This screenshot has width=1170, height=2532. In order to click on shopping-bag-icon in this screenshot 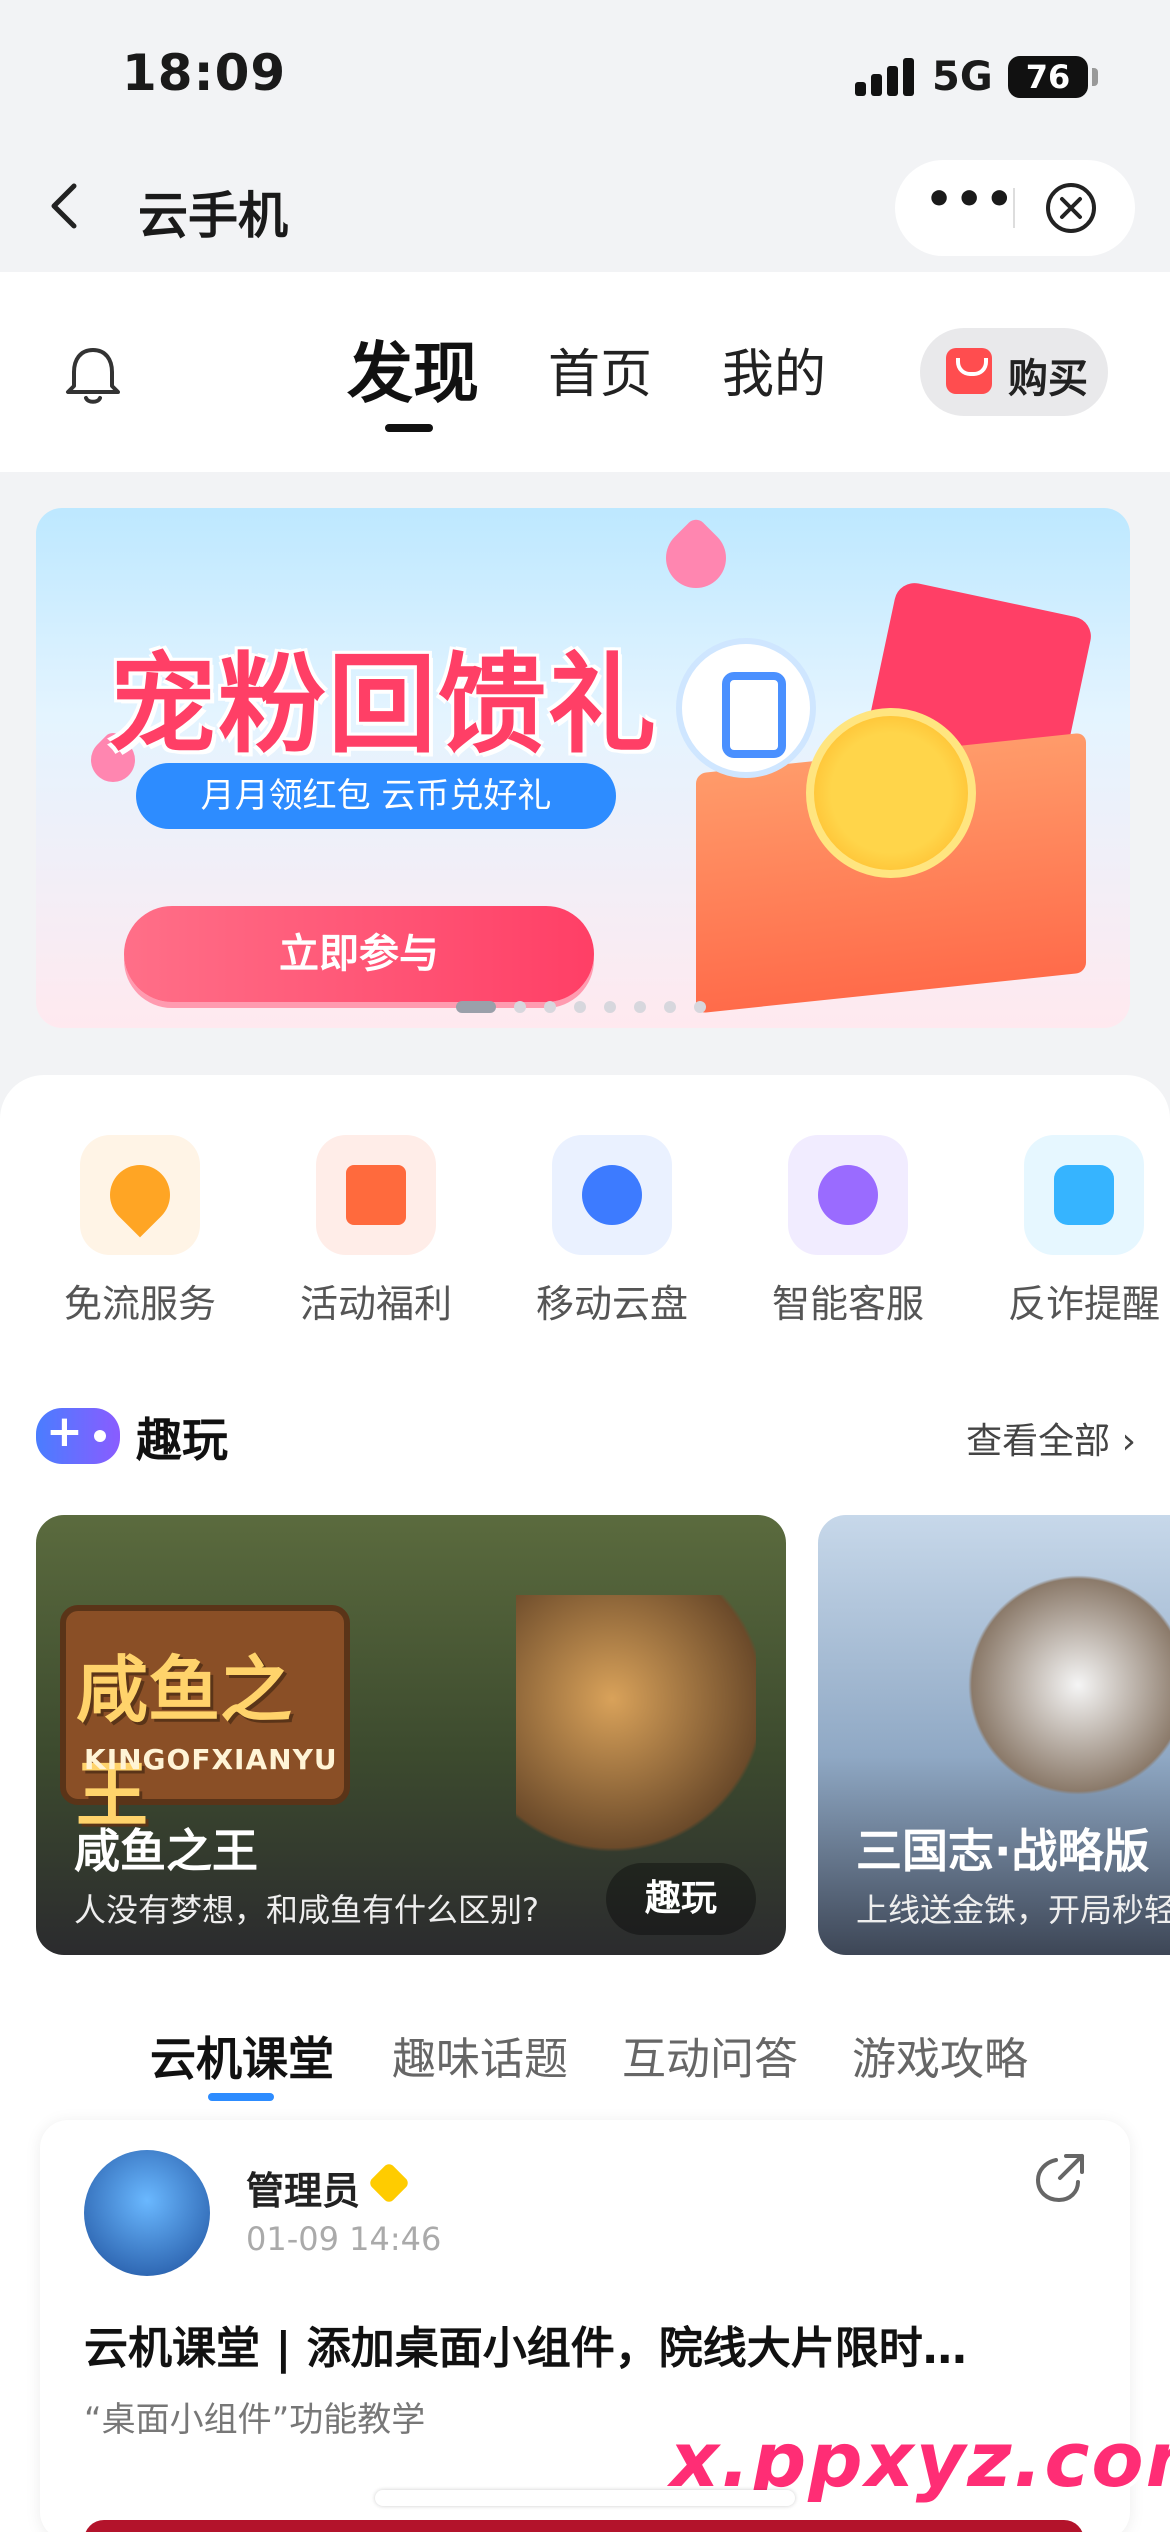, I will do `click(969, 371)`.